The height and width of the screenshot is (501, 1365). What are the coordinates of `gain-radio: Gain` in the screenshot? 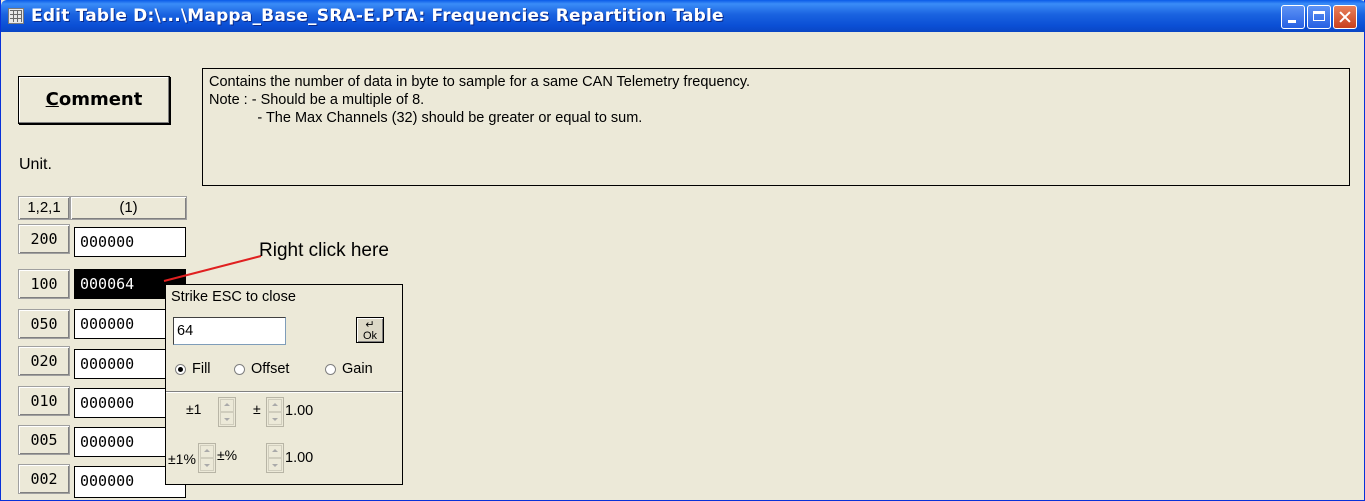 It's located at (349, 369).